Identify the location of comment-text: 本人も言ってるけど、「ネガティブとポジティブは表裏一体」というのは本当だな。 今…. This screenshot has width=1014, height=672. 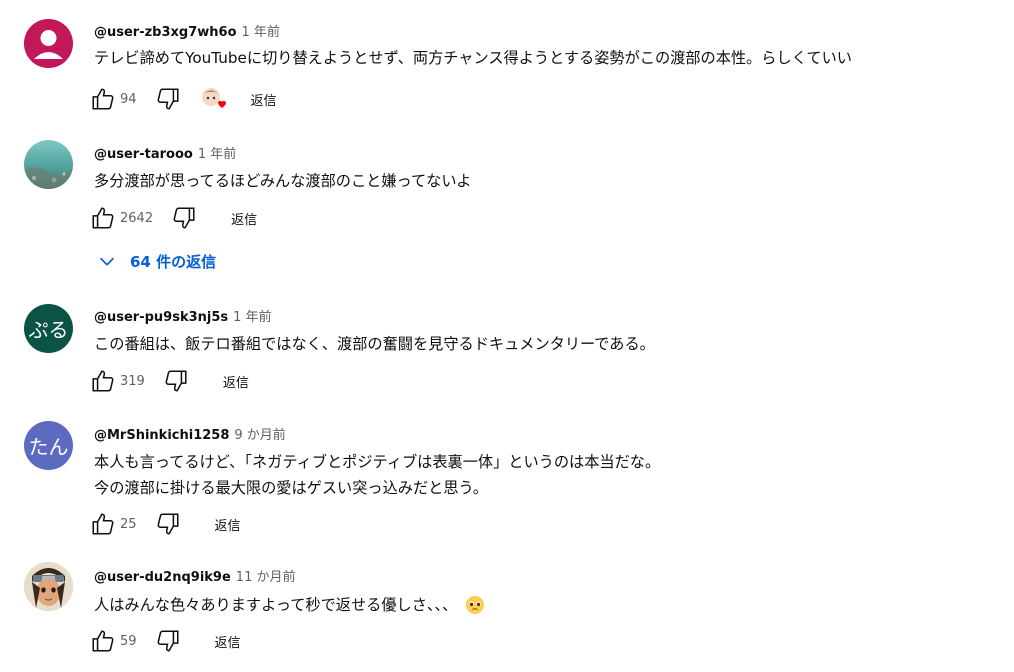
(377, 475).